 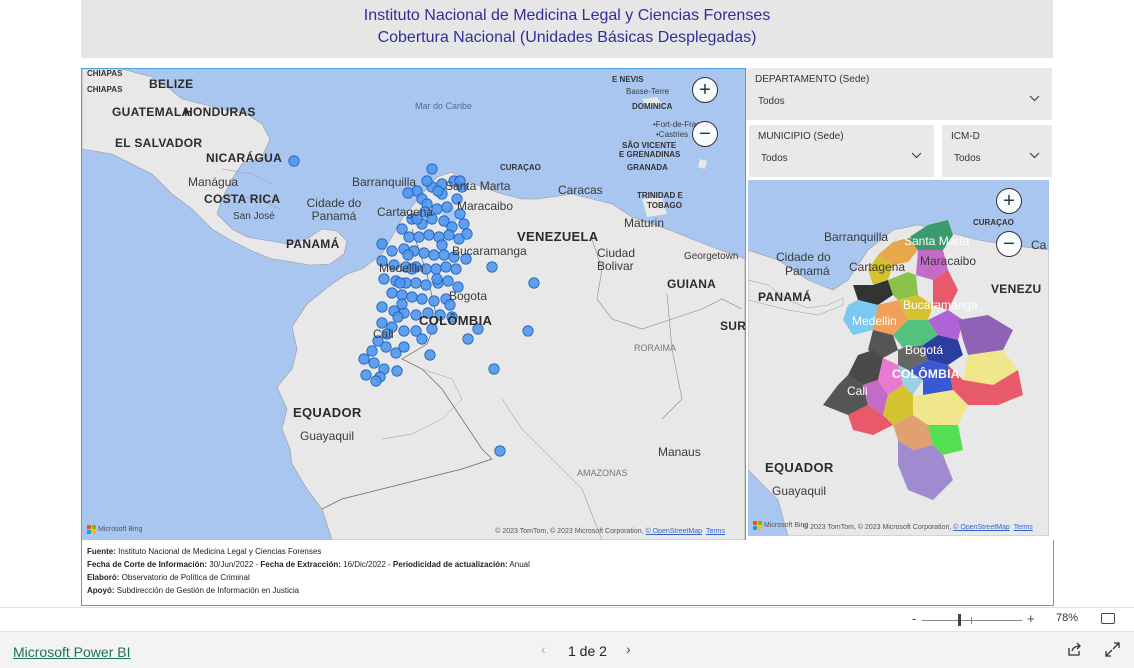 What do you see at coordinates (1108, 618) in the screenshot?
I see `fit-page-icon` at bounding box center [1108, 618].